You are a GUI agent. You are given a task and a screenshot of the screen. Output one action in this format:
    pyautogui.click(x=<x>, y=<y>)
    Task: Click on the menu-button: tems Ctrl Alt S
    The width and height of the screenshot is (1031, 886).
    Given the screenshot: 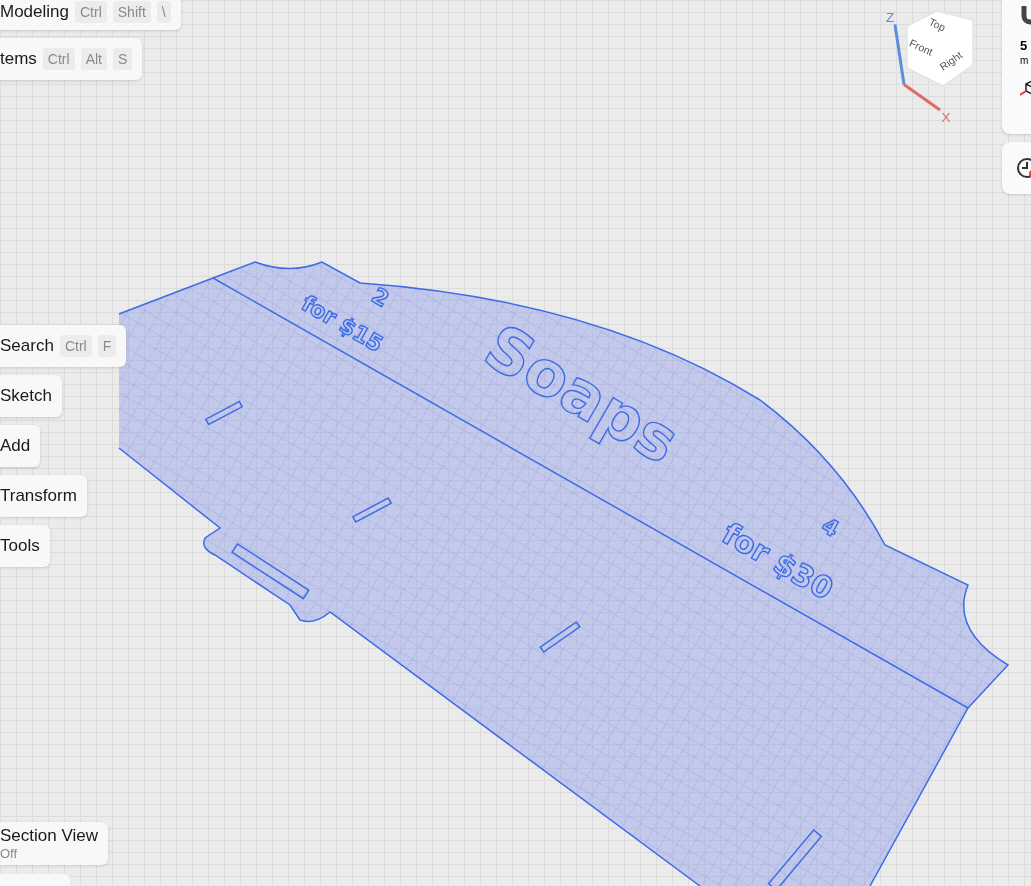 What is the action you would take?
    pyautogui.click(x=71, y=59)
    